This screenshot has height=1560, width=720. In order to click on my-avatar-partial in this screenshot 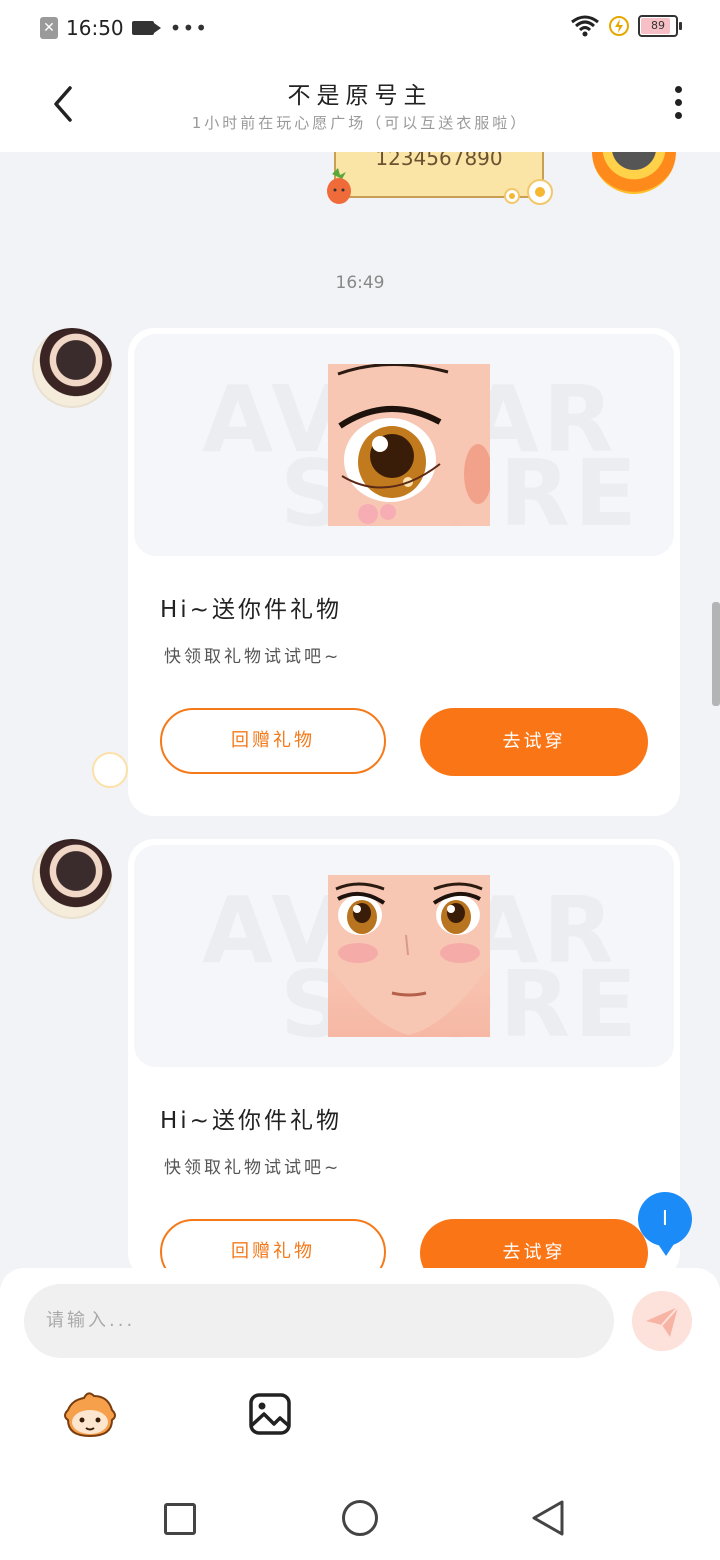, I will do `click(634, 176)`.